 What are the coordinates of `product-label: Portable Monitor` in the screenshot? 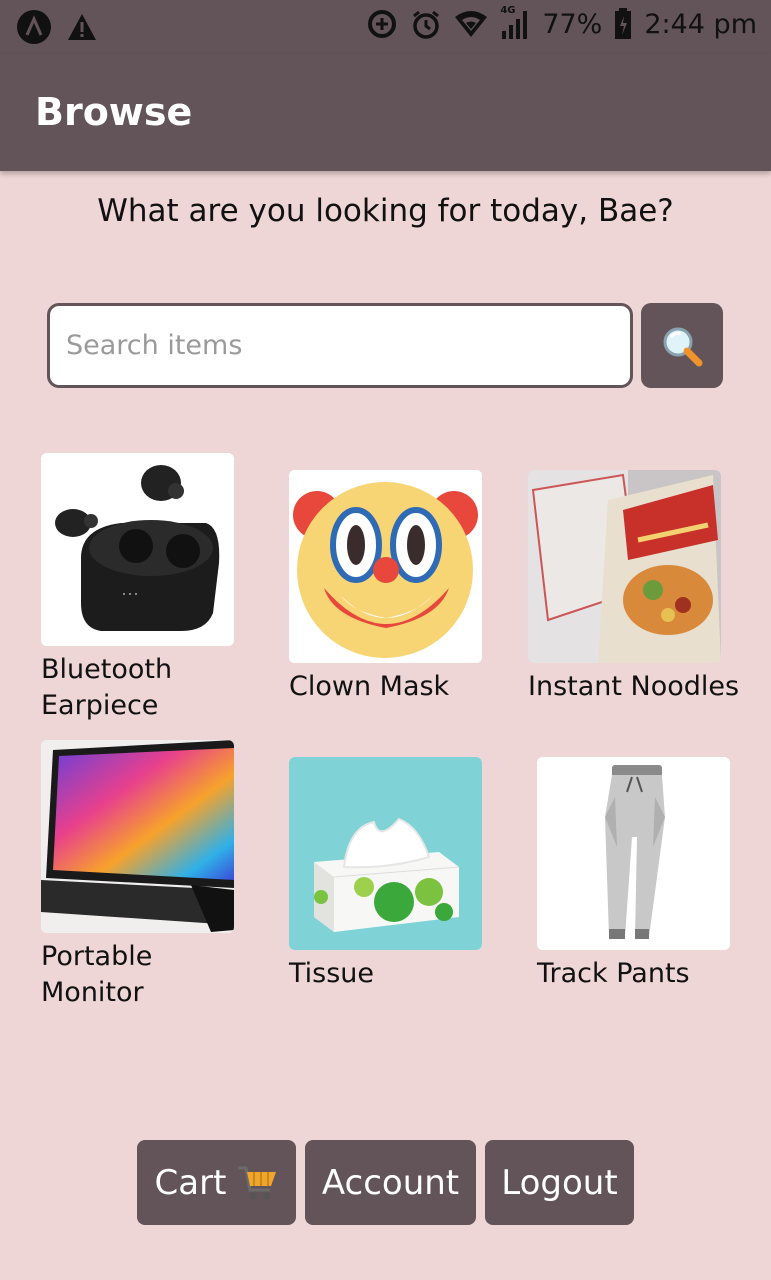 It's located at (97, 974).